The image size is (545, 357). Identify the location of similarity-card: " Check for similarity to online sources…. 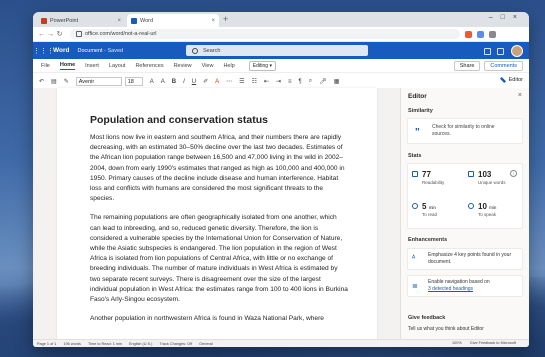
(465, 131).